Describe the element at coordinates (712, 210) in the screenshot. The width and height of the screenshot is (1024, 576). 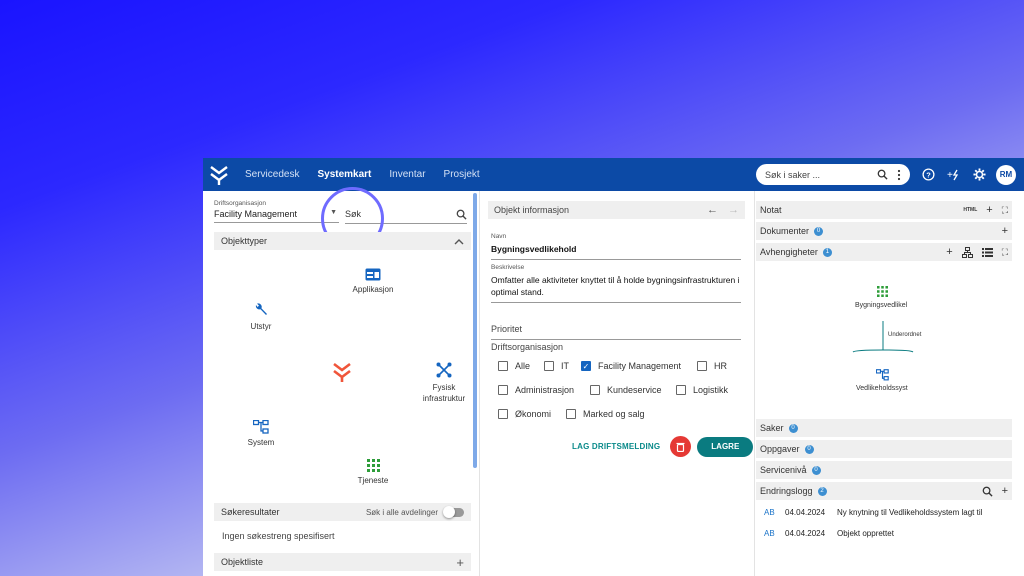
I see `arrow-back-icon: ←` at that location.